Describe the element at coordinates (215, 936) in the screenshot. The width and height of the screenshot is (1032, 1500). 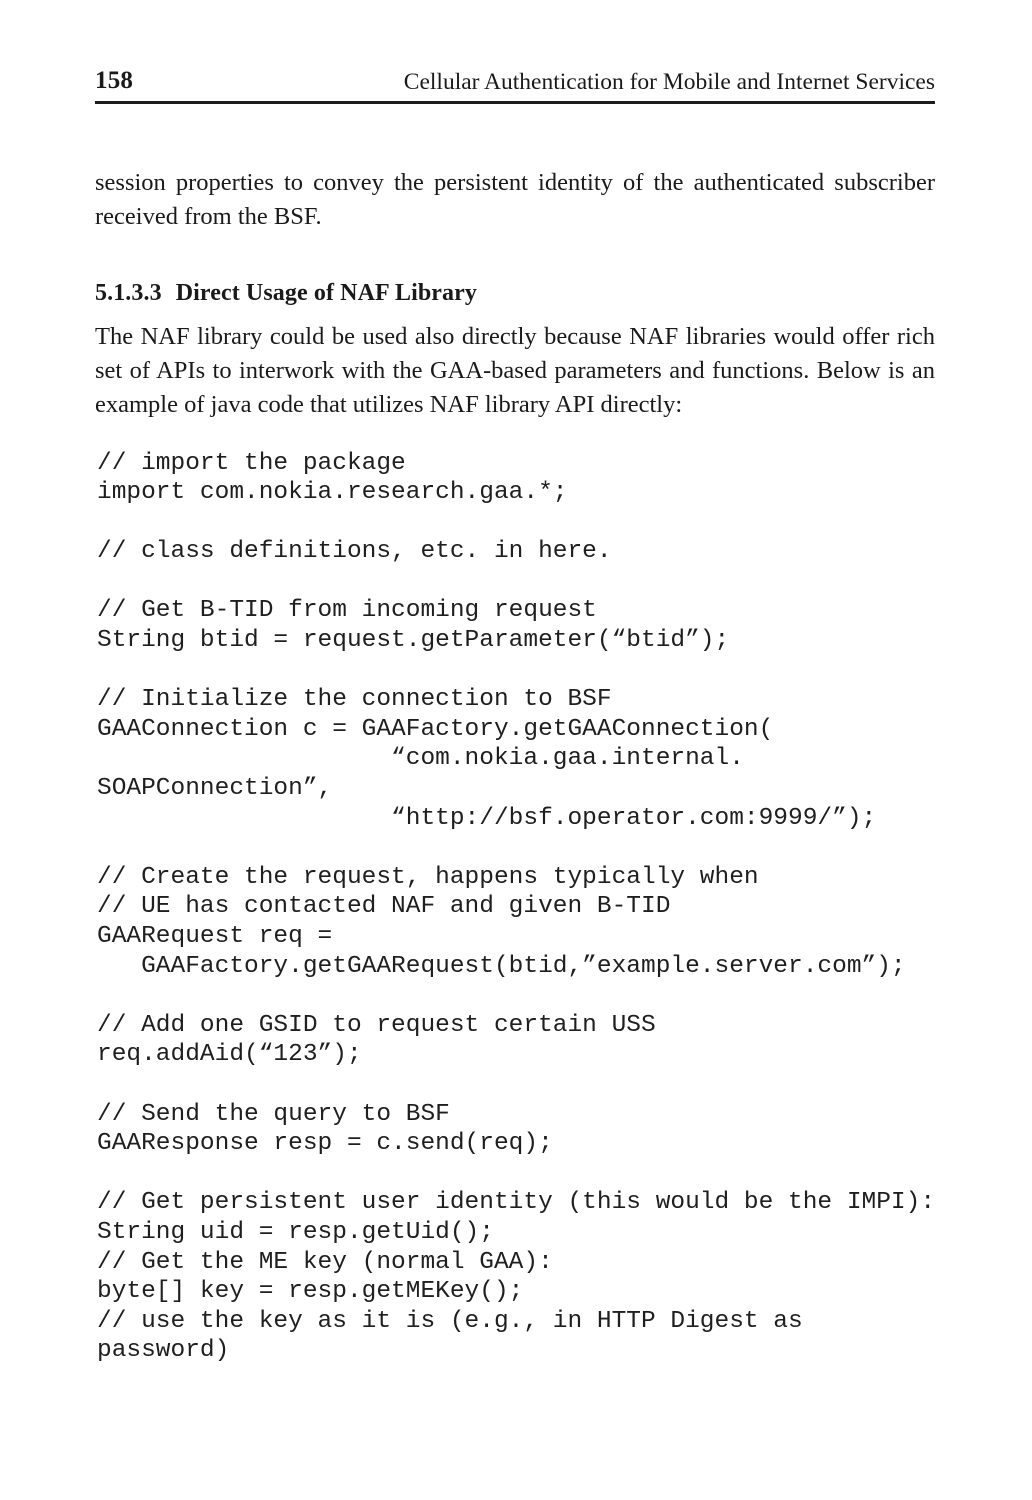
I see `code-line: GAARequest req =` at that location.